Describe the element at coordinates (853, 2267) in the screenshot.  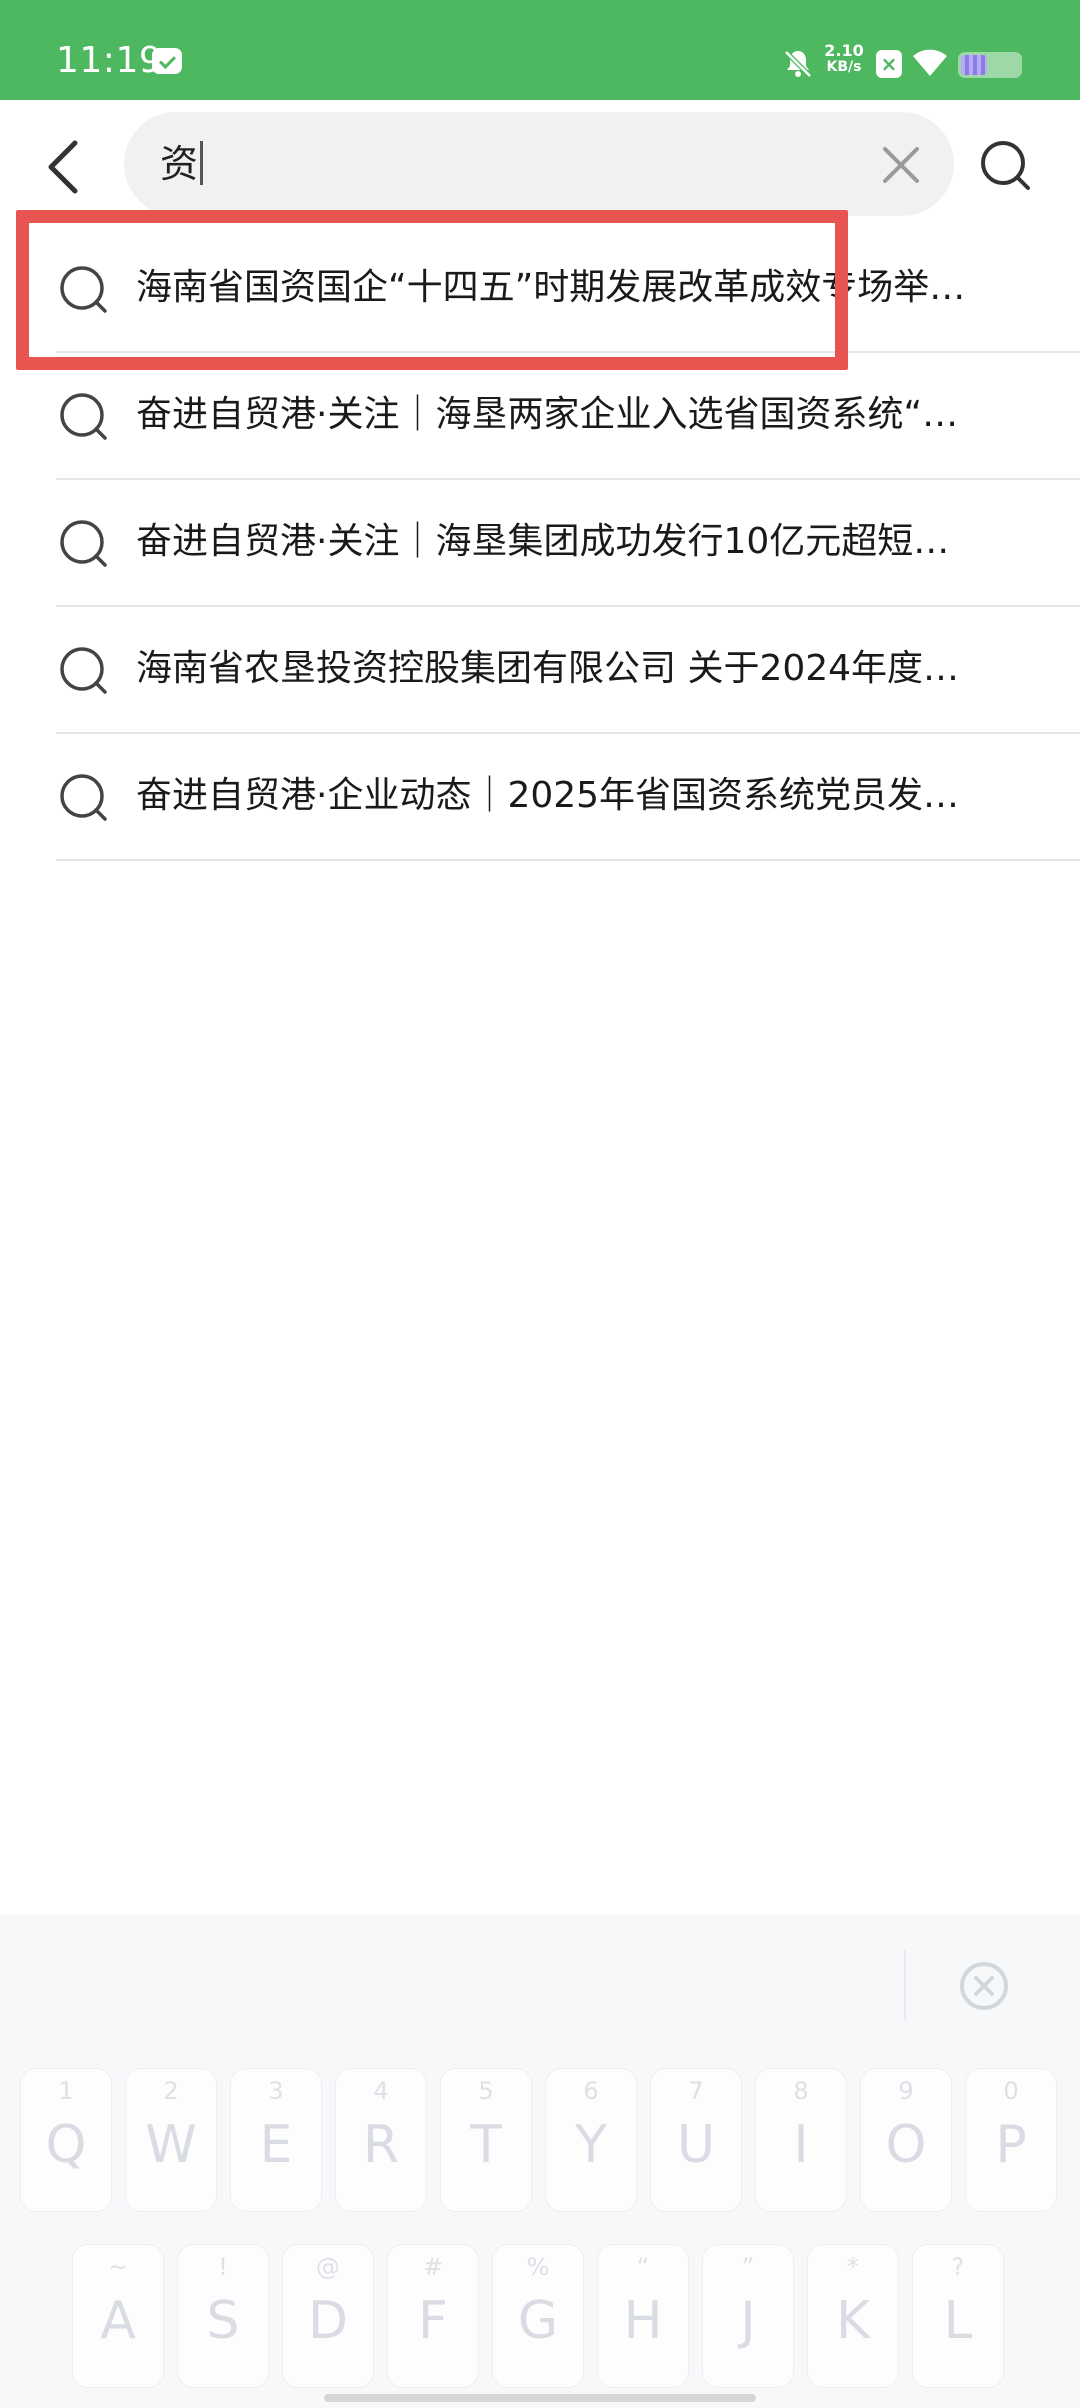
I see `key-secondary-label: *` at that location.